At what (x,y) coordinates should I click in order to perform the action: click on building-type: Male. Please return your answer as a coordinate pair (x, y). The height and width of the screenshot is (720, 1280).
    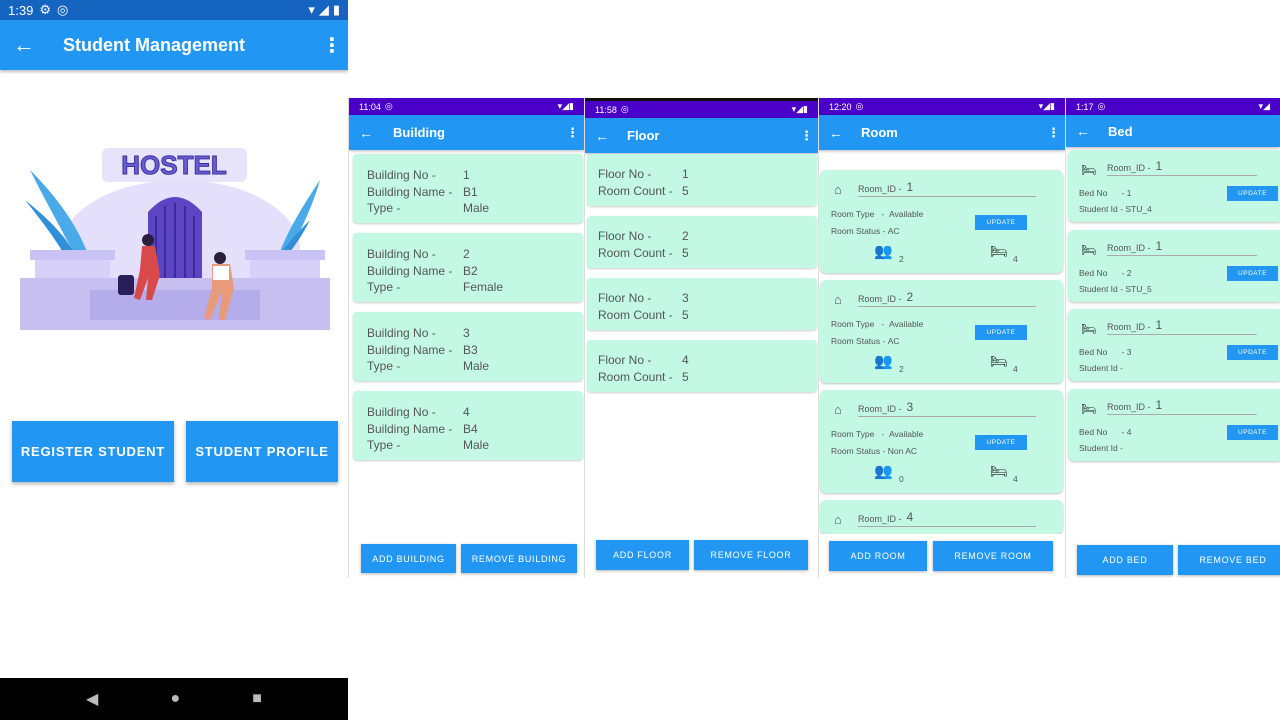
    Looking at the image, I should click on (476, 445).